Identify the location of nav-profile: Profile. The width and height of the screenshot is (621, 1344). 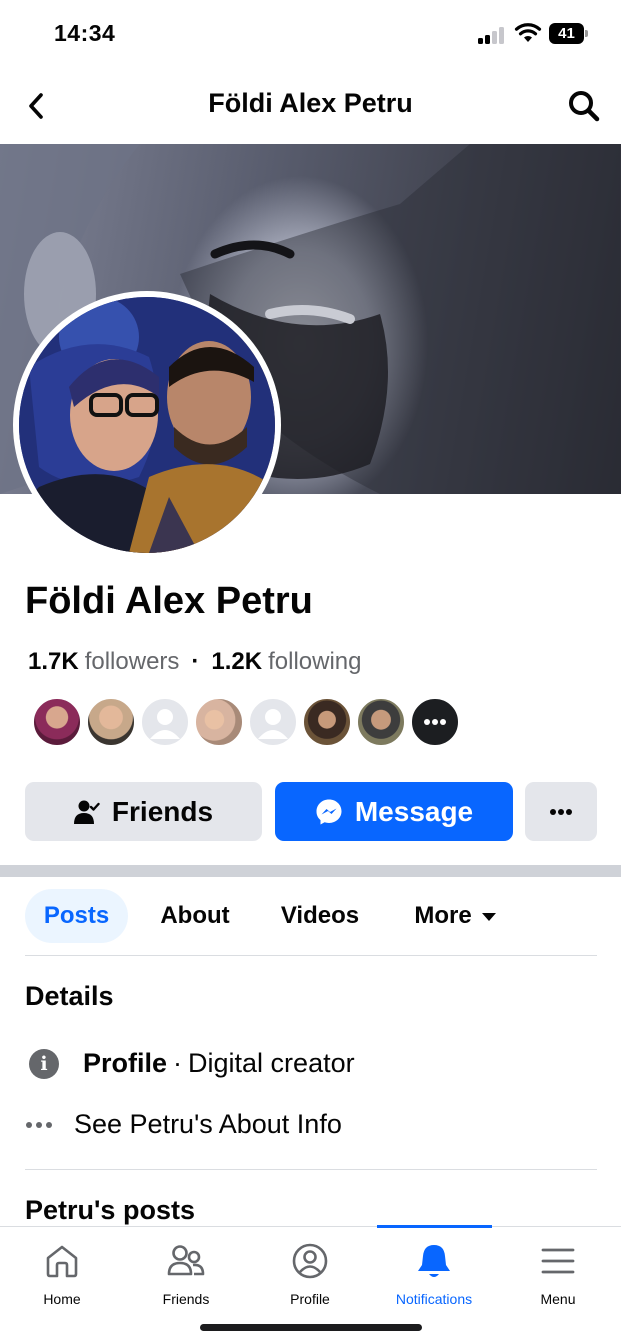
(310, 1272).